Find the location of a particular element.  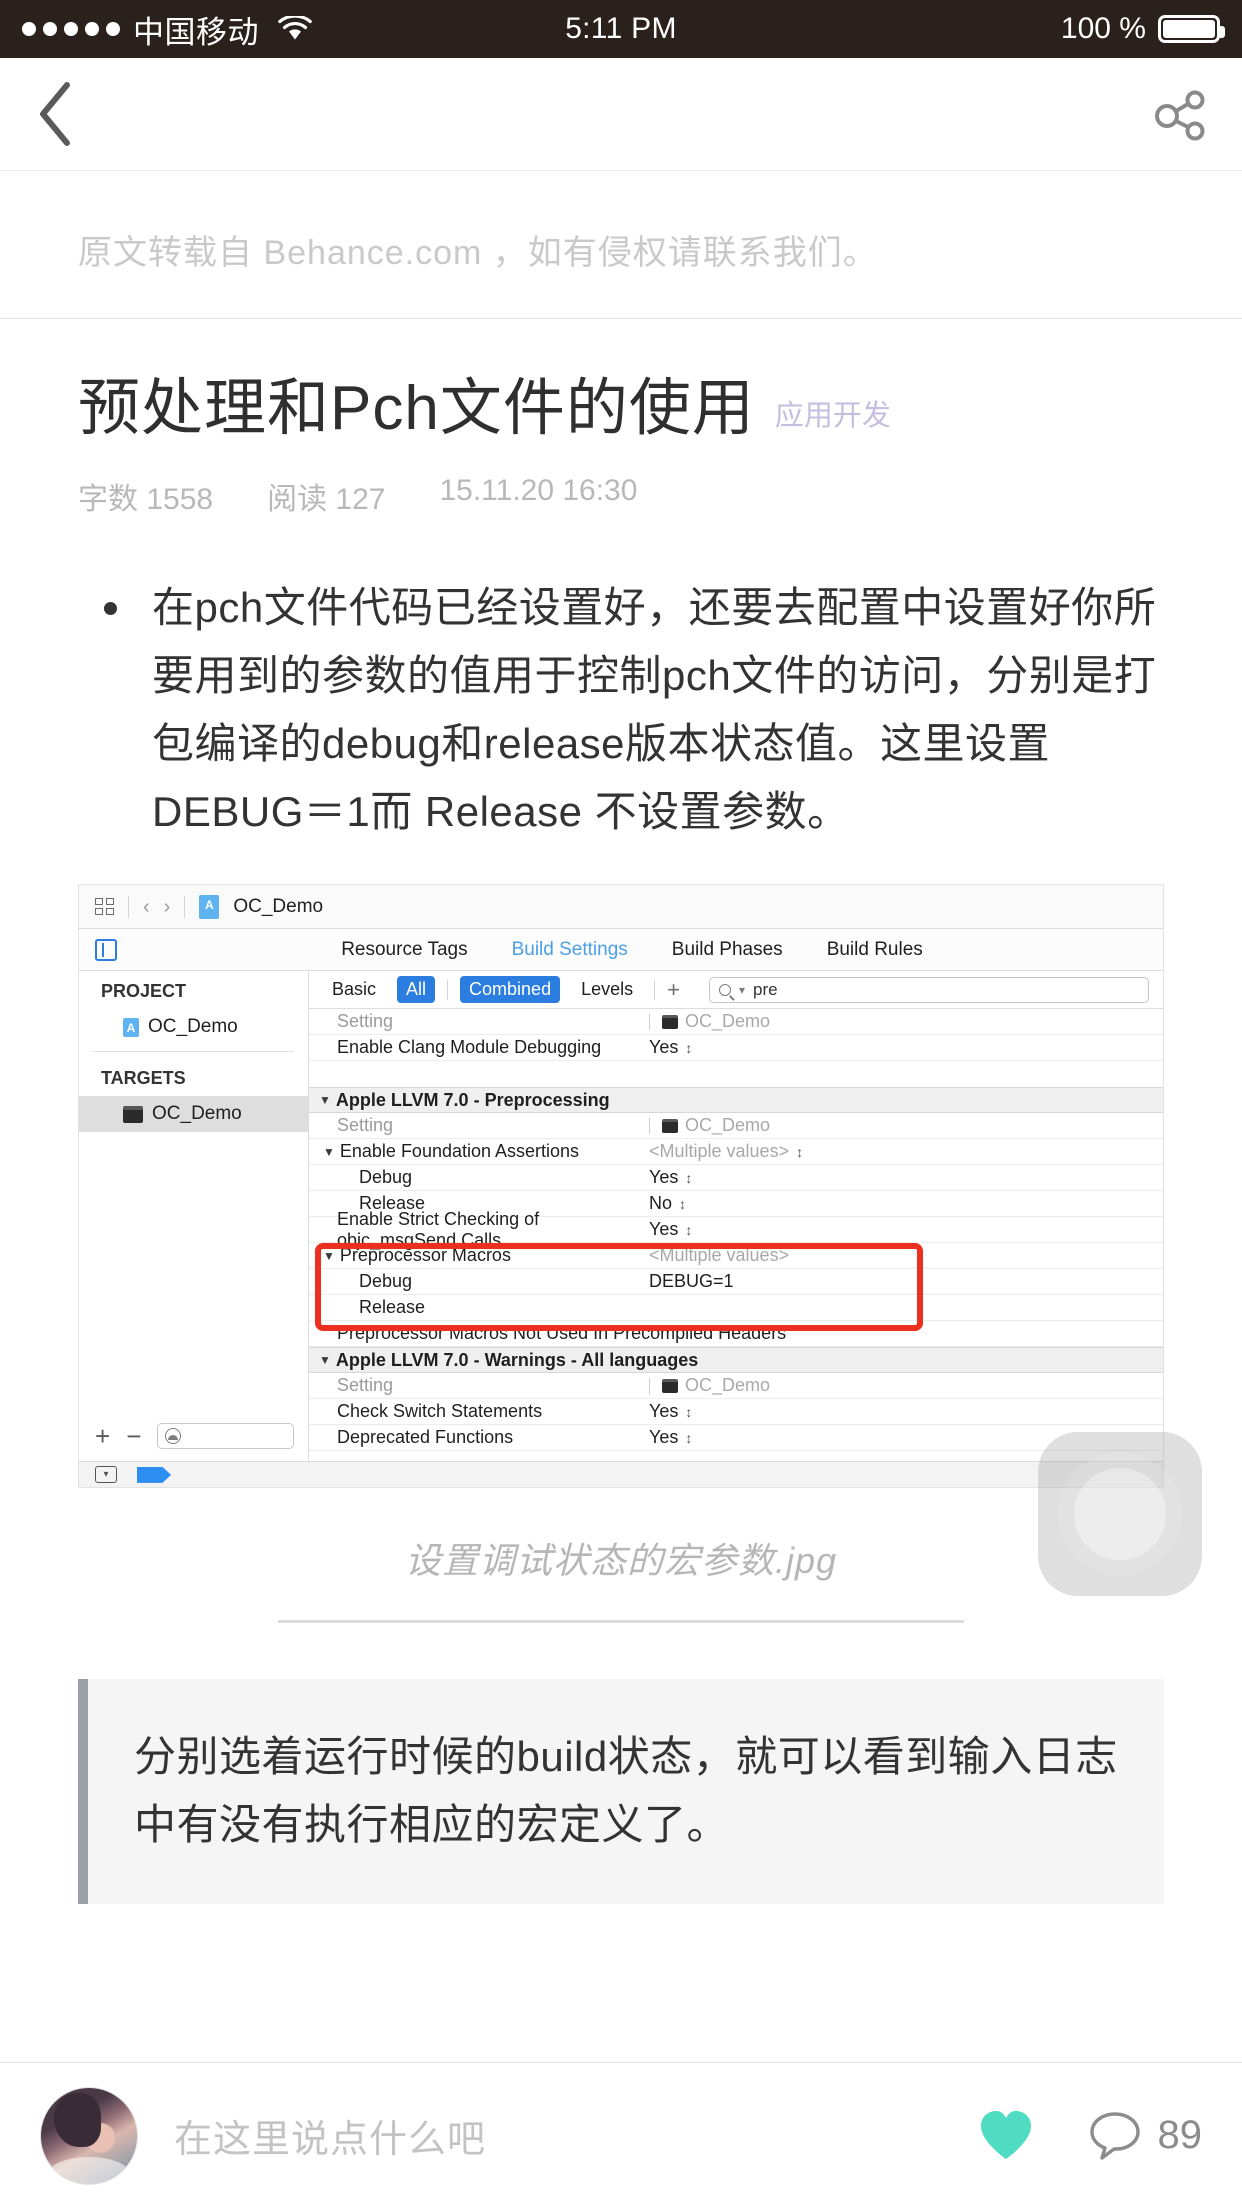

sidebar-targets-header: TARGETS is located at coordinates (143, 1078).